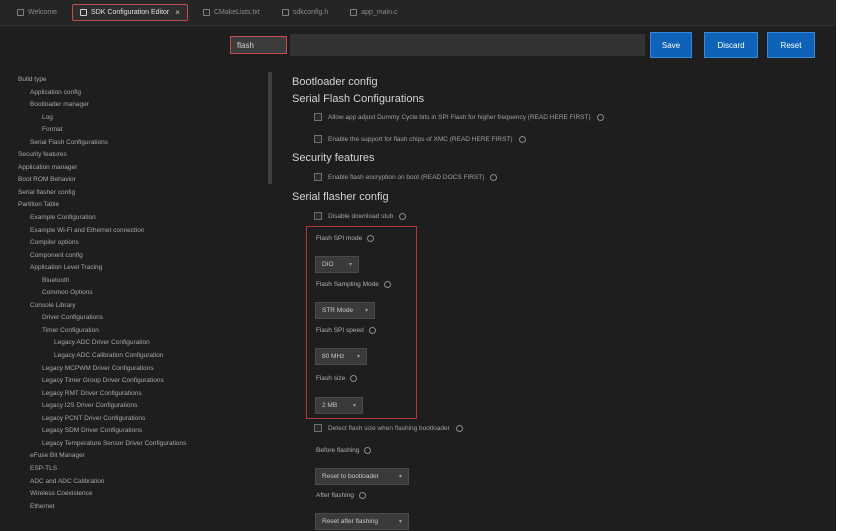 The image size is (841, 531). I want to click on tree-item: Example Configuration, so click(134, 218).